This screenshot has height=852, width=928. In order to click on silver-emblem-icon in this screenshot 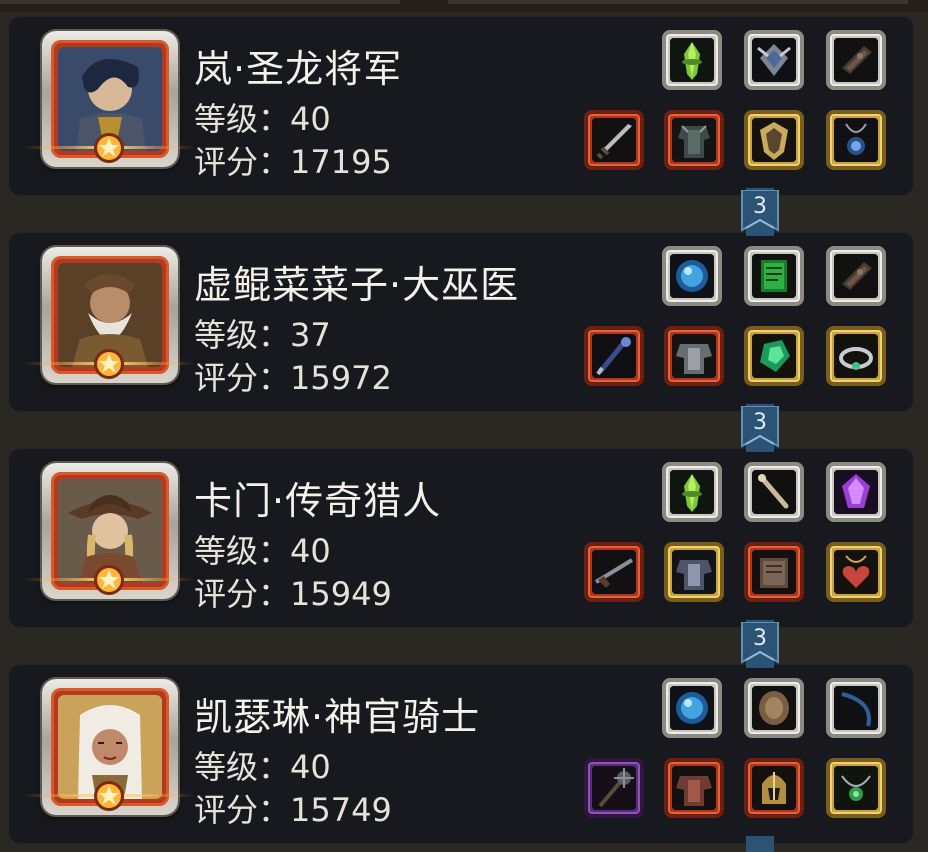, I will do `click(774, 60)`.